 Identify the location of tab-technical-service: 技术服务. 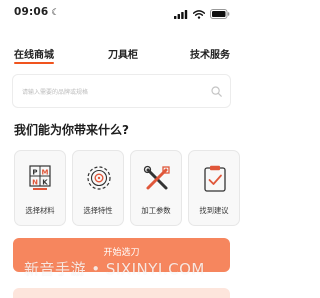
(210, 53).